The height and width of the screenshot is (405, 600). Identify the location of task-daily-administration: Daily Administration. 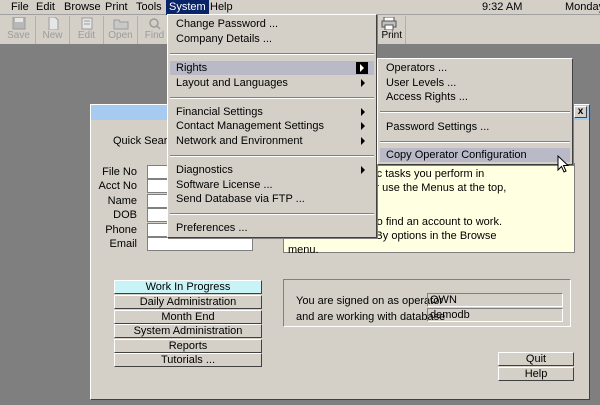
(188, 302).